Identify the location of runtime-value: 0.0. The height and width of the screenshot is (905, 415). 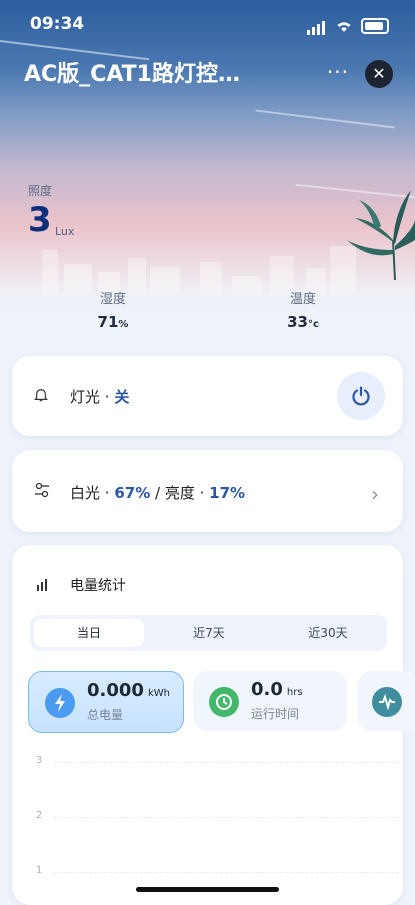
(267, 689).